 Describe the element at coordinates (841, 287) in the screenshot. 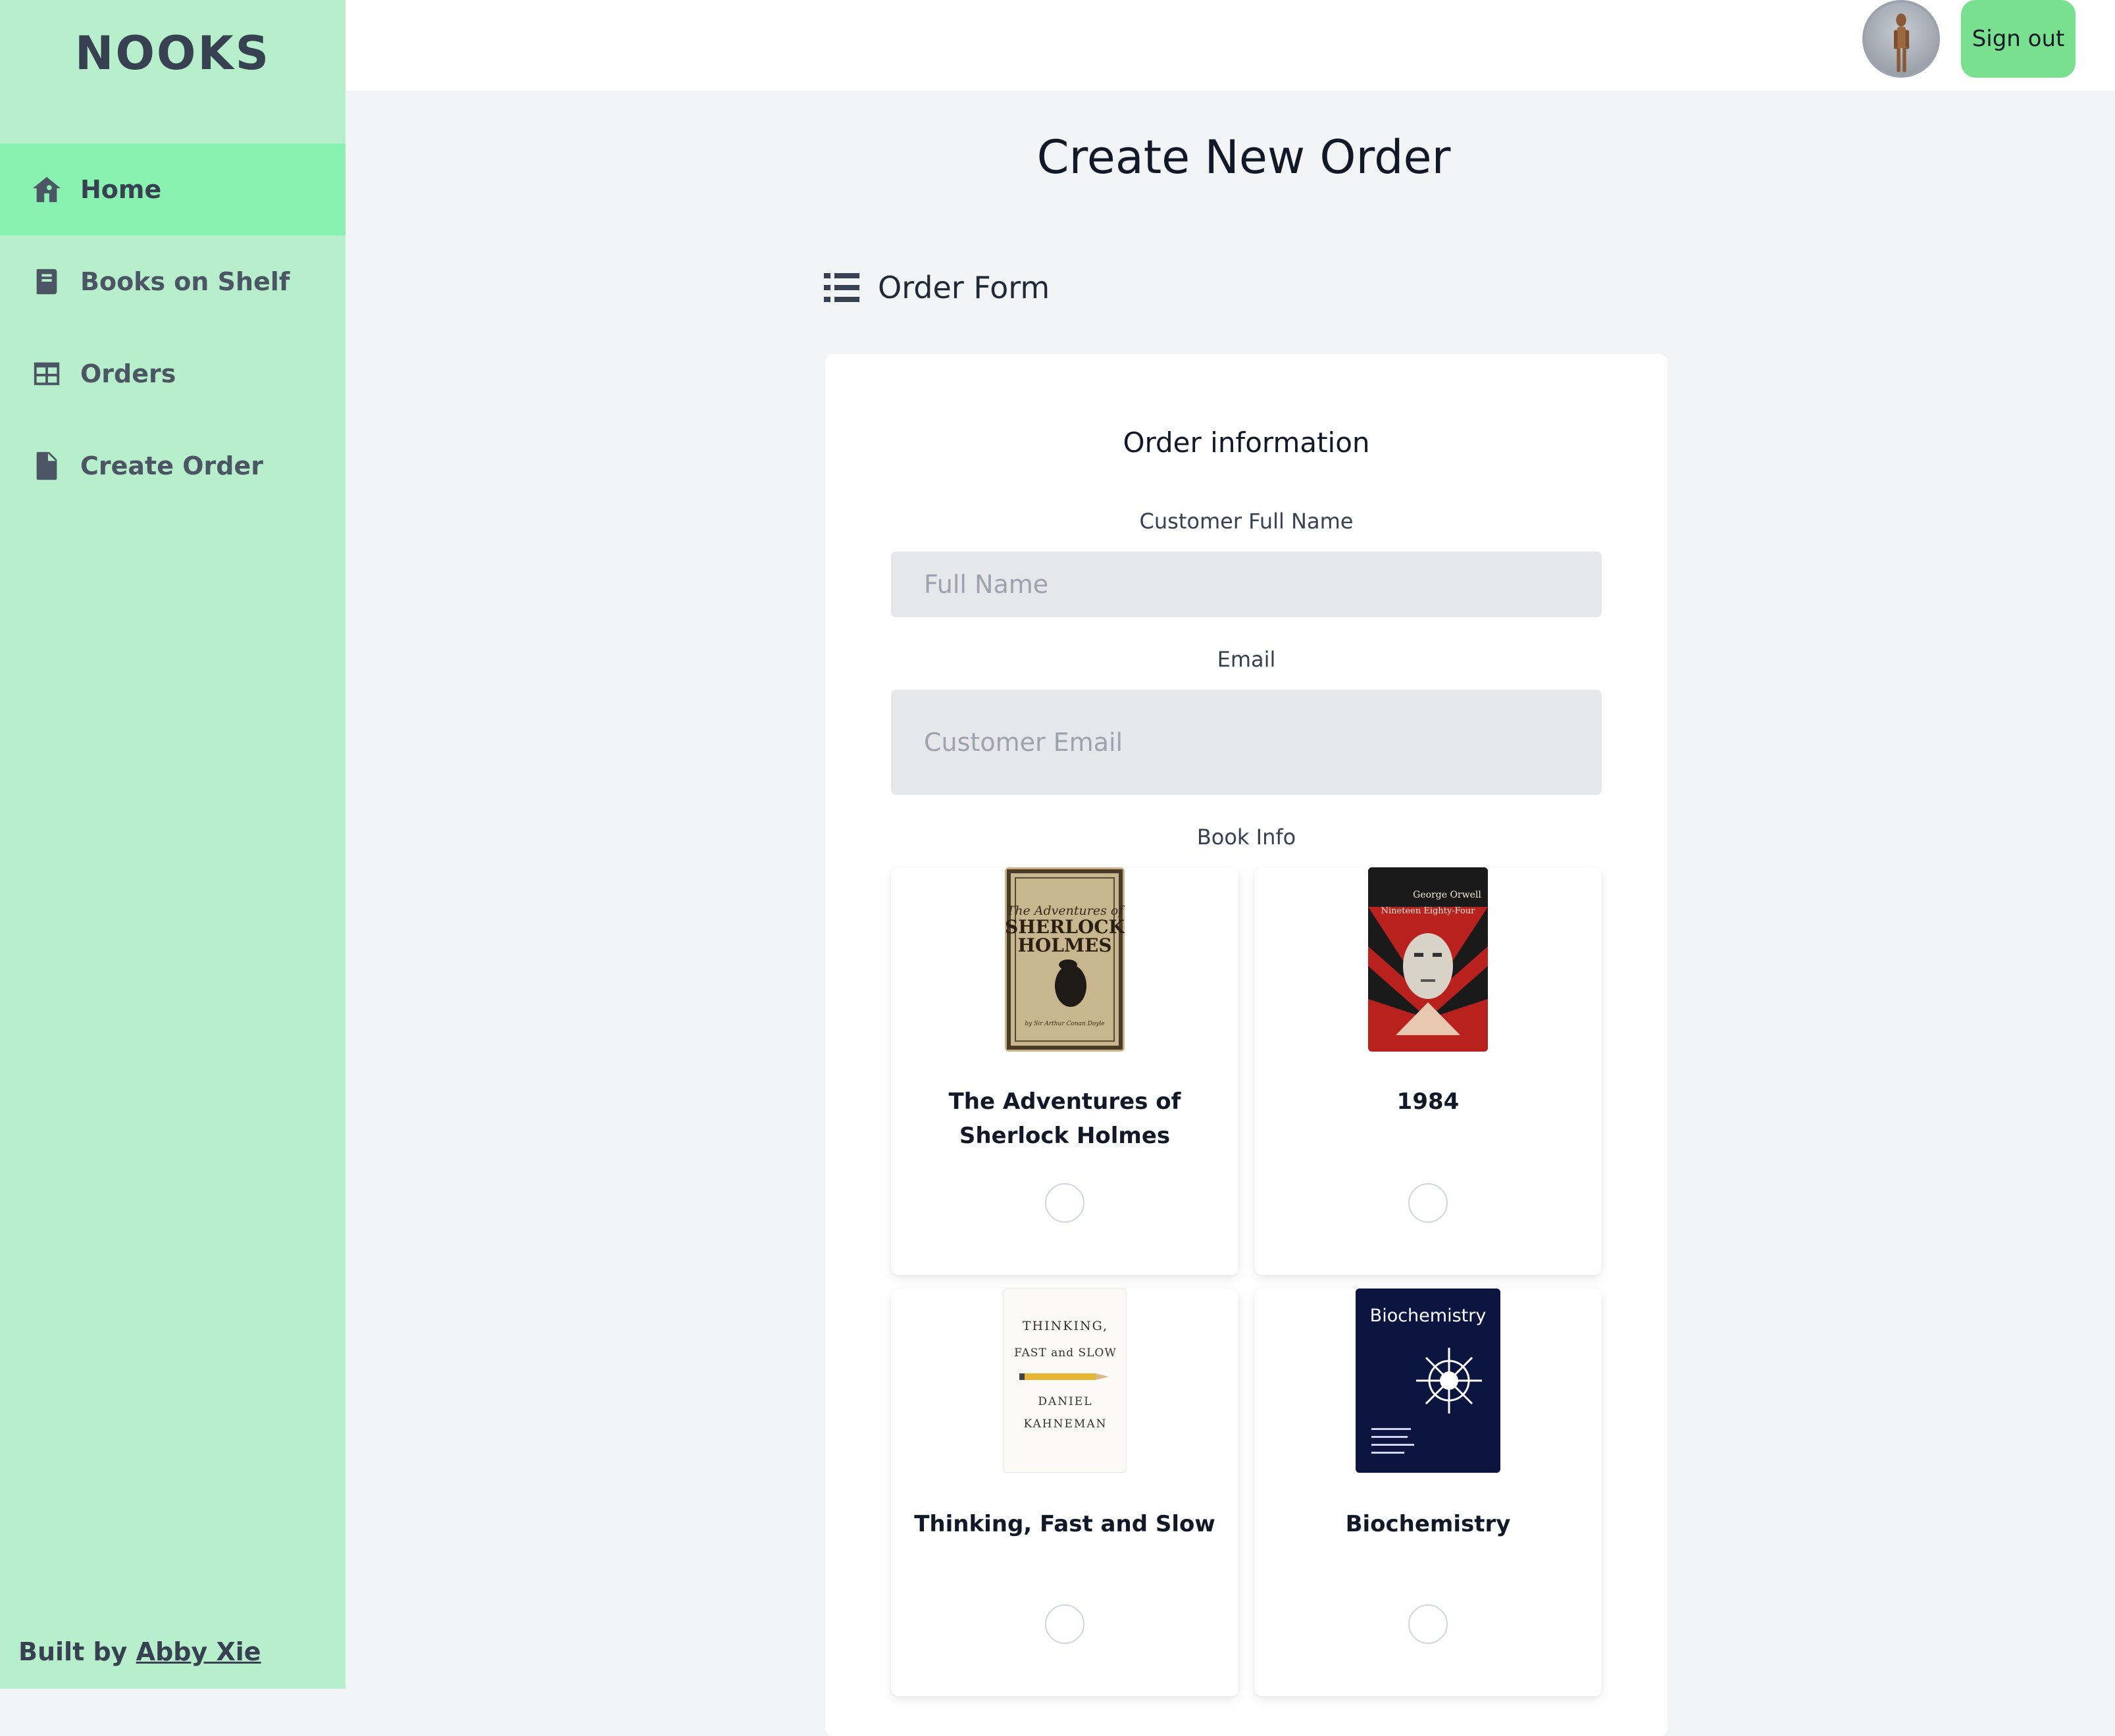

I see `list-icon` at that location.